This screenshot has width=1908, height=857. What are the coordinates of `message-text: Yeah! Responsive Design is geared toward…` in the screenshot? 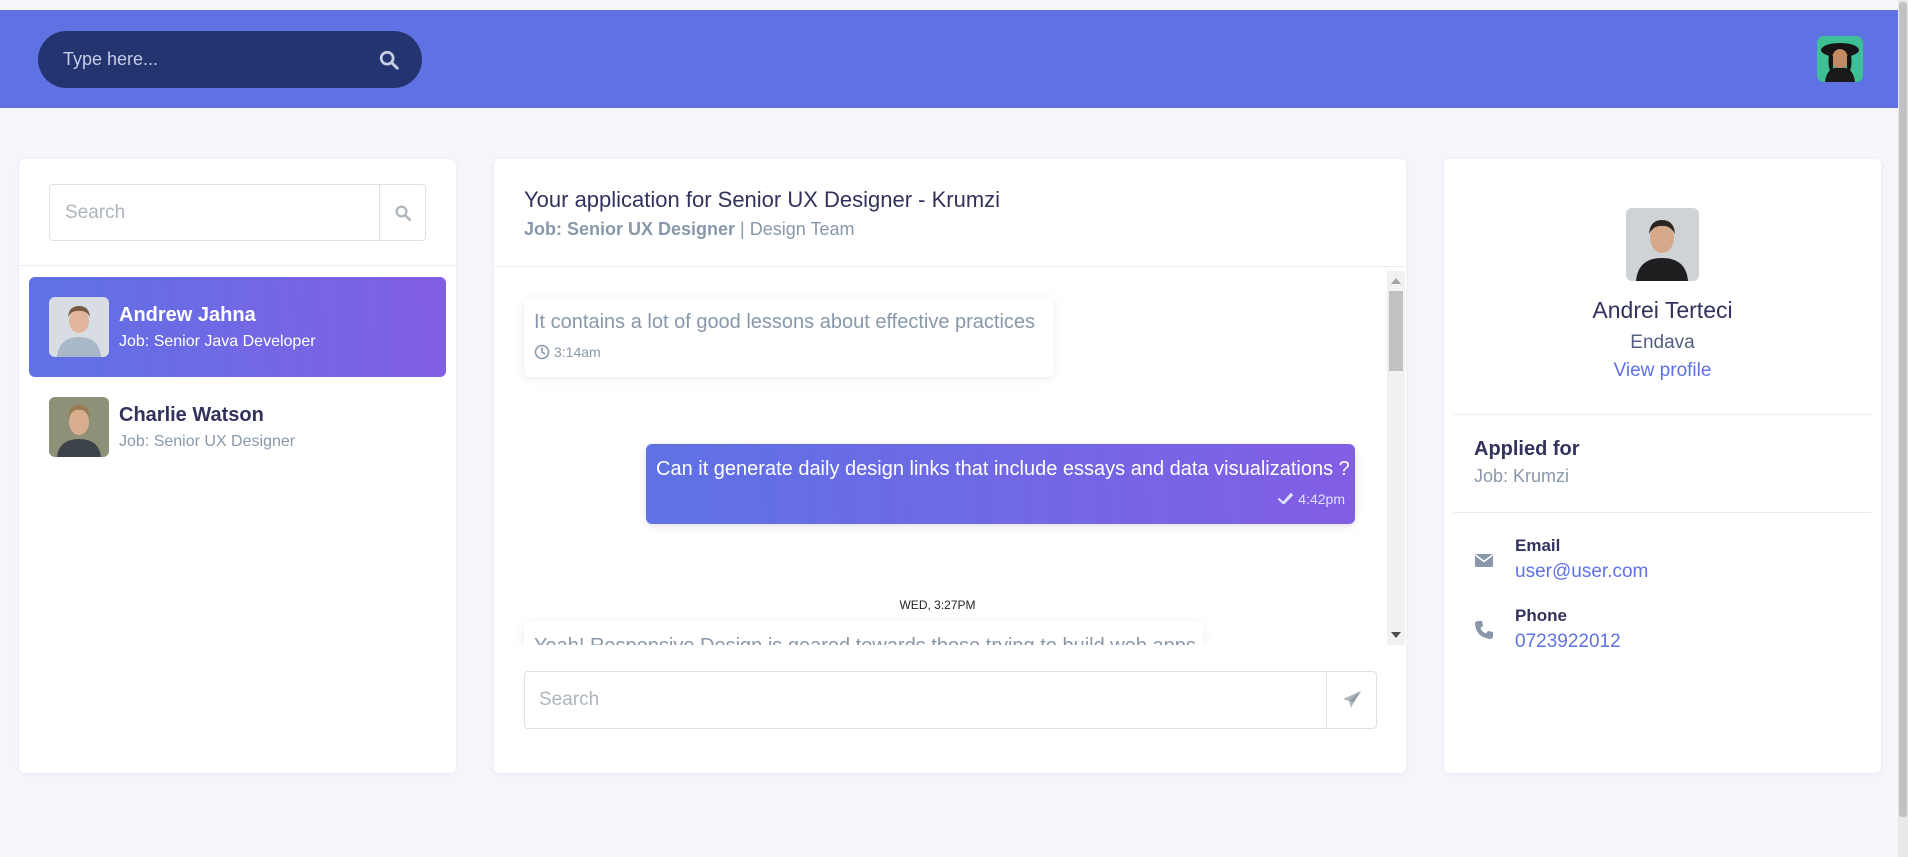 It's located at (865, 640).